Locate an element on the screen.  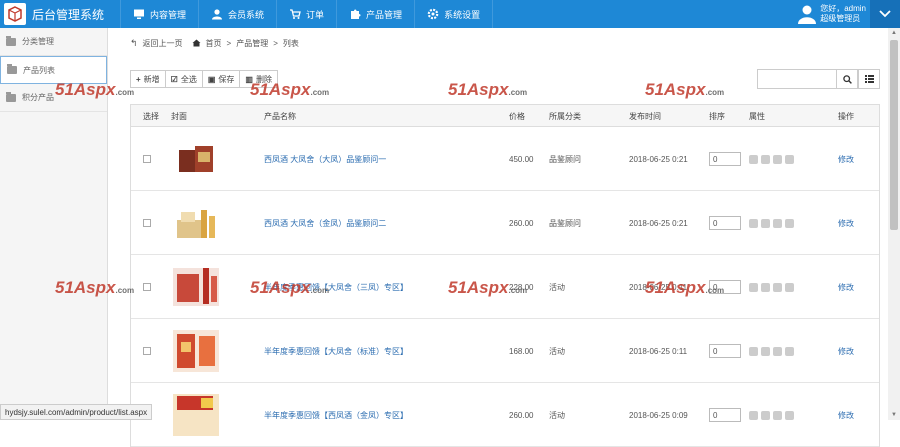
nav-members: 会员系统 is located at coordinates (238, 14).